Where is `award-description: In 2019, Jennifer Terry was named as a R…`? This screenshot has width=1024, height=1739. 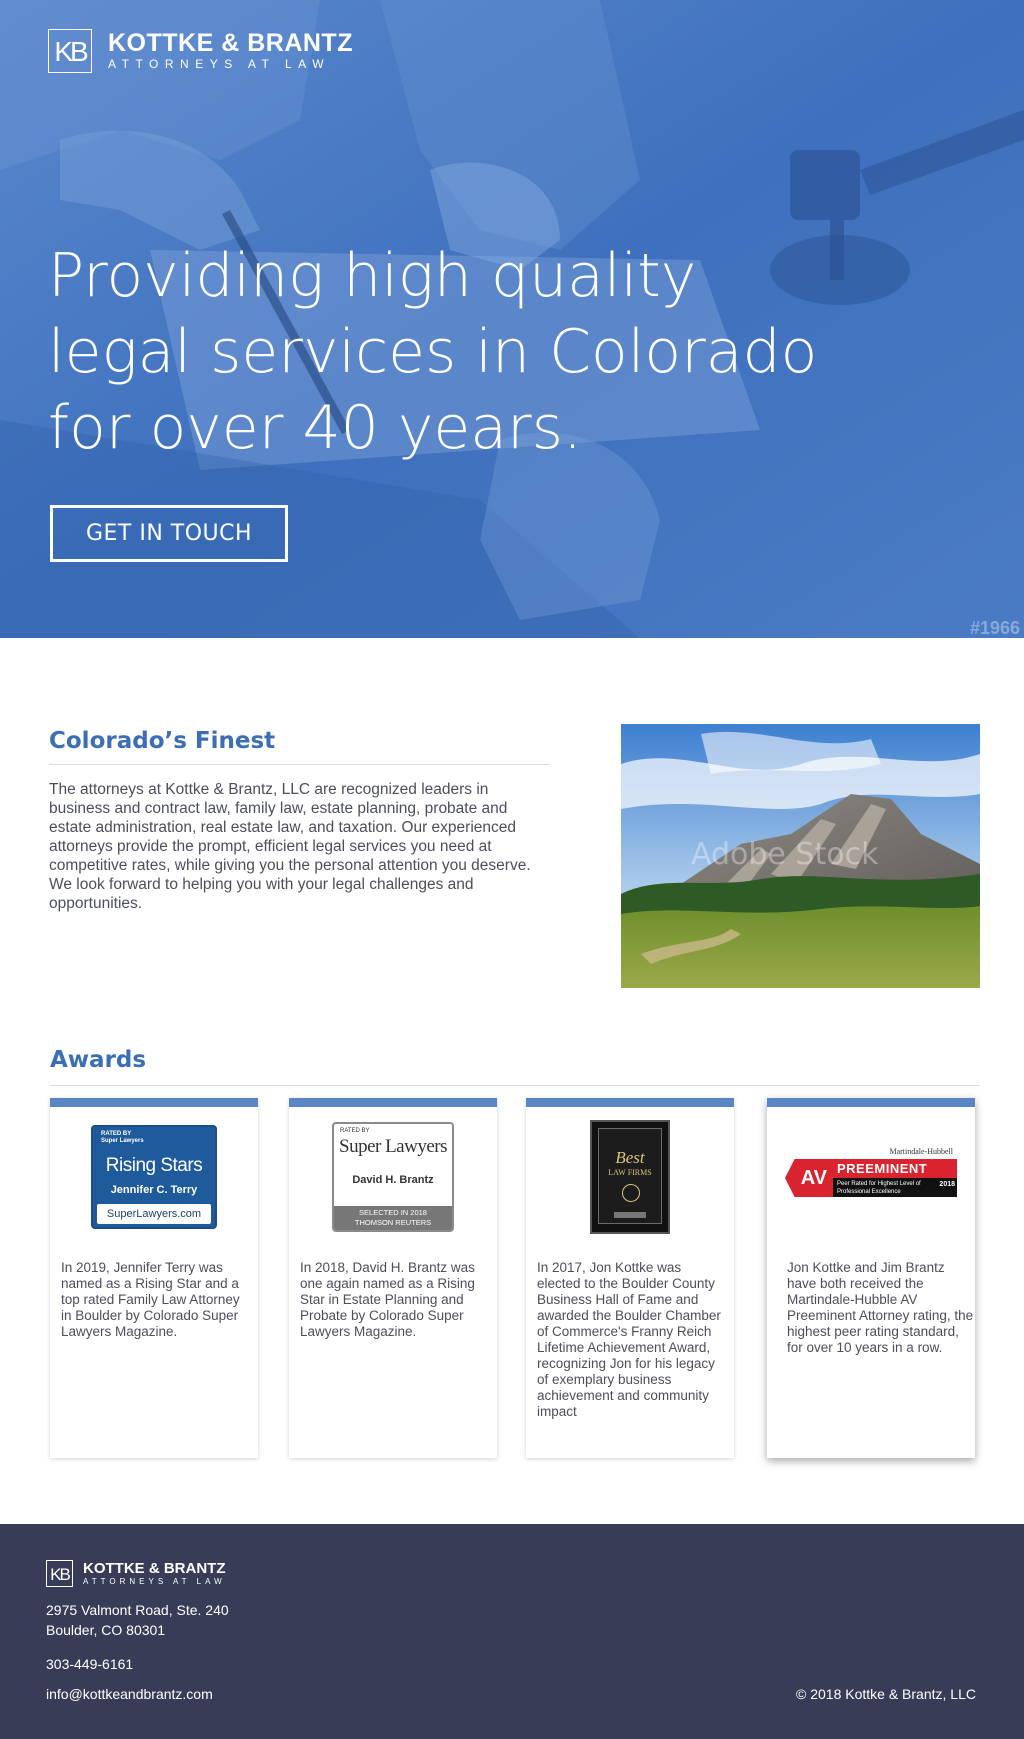
award-description: In 2019, Jennifer Terry was named as a R… is located at coordinates (150, 1299).